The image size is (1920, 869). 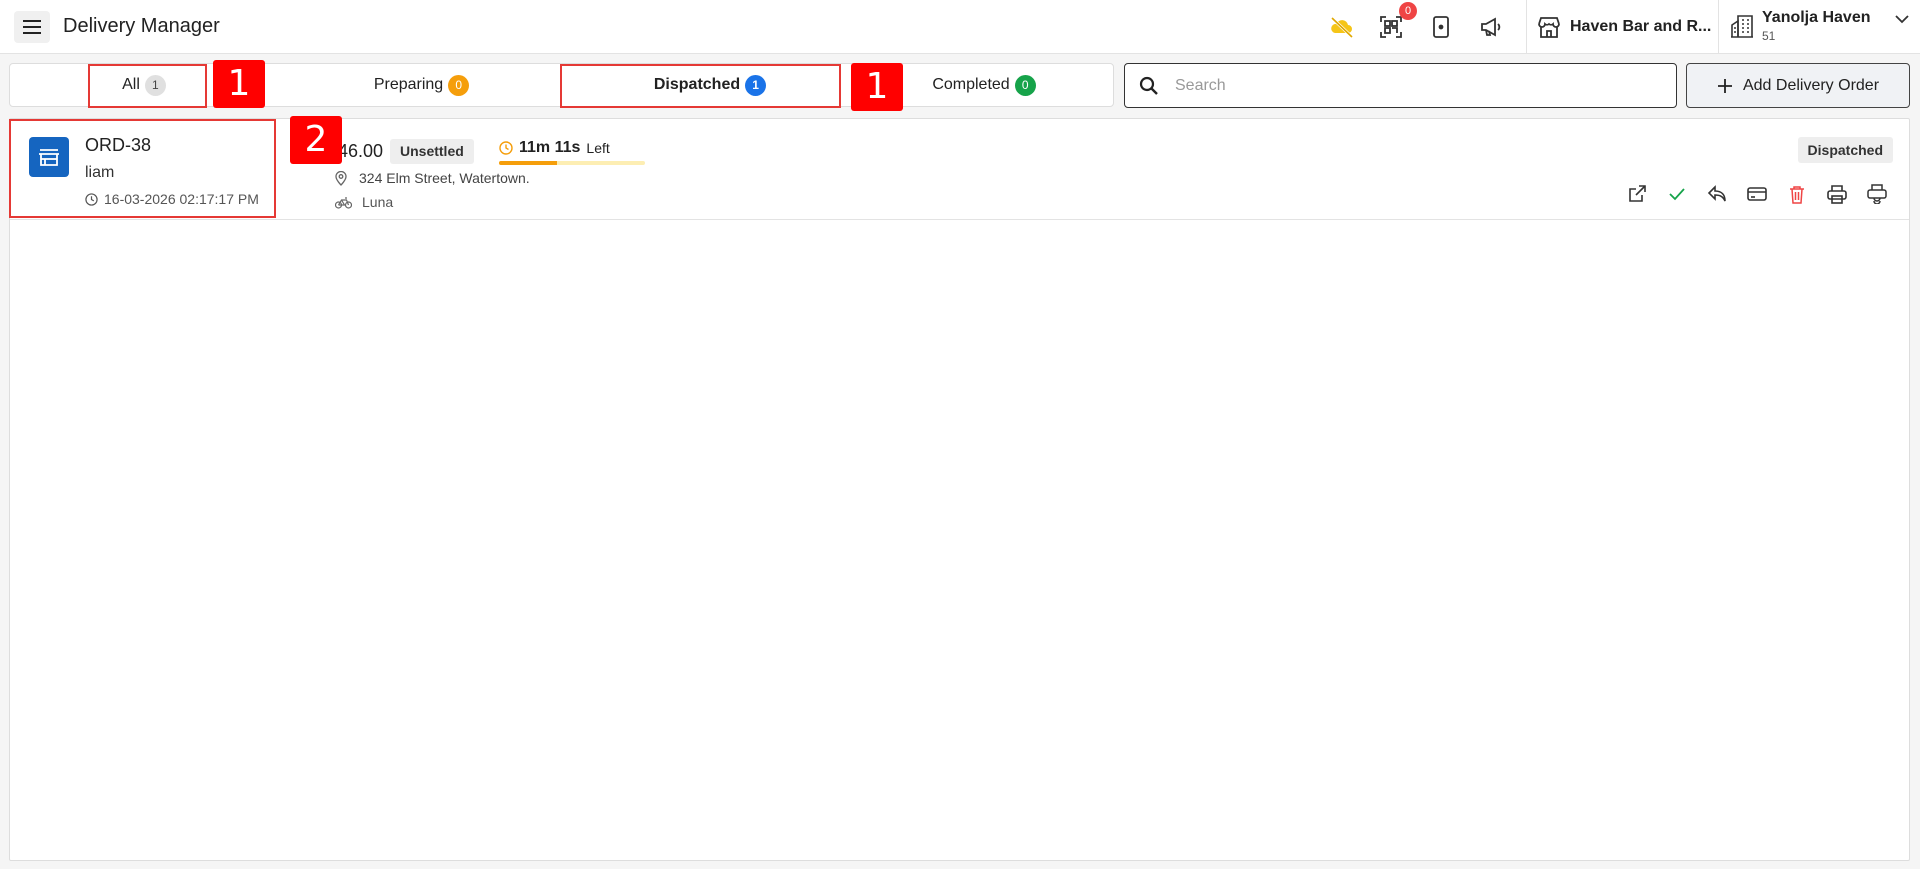 I want to click on user-info: Yanolja Haven 51, so click(x=1816, y=26).